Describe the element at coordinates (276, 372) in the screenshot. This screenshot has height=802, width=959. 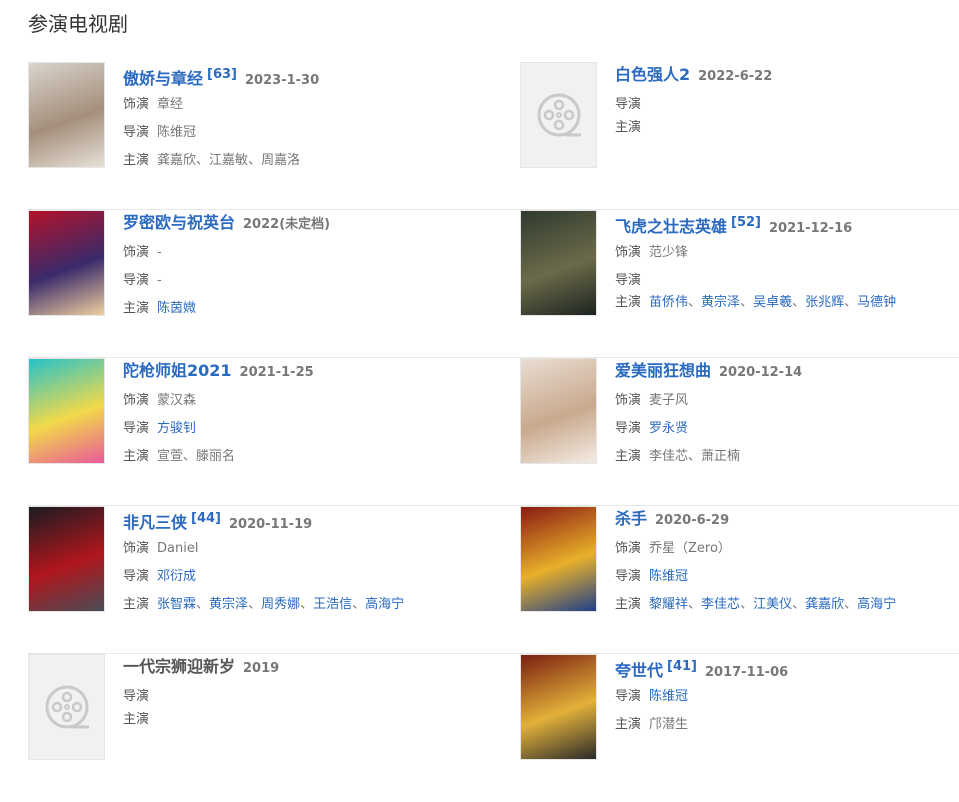
I see `air-date: 2021-1-25` at that location.